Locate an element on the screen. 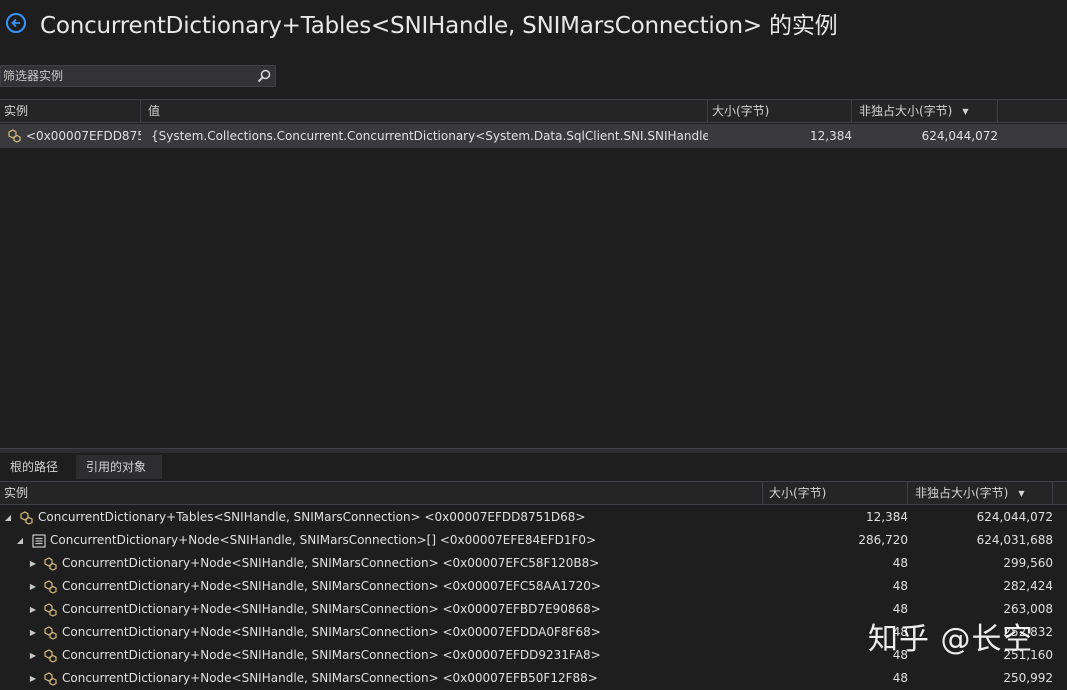 The image size is (1067, 690). tree-row-retained-size: 250,992 is located at coordinates (1028, 678).